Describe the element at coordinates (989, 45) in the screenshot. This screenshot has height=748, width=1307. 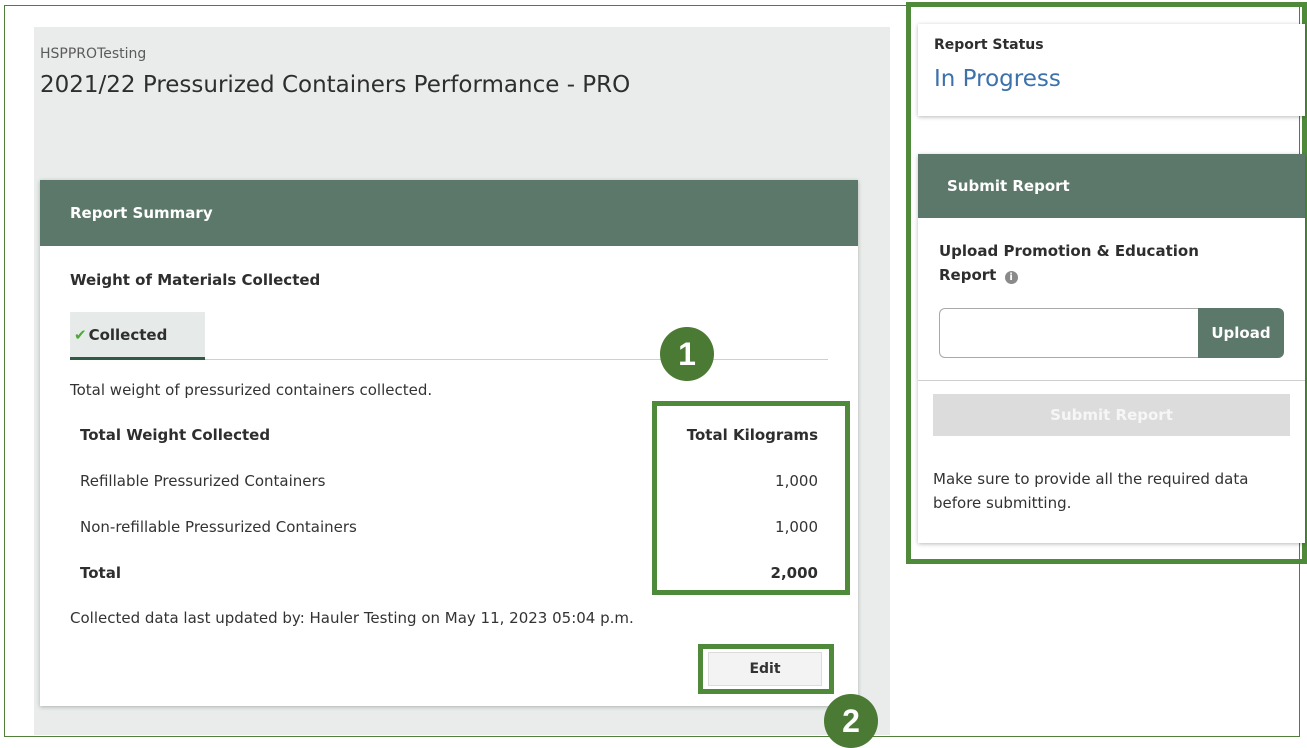
I see `status-label: Report Status` at that location.